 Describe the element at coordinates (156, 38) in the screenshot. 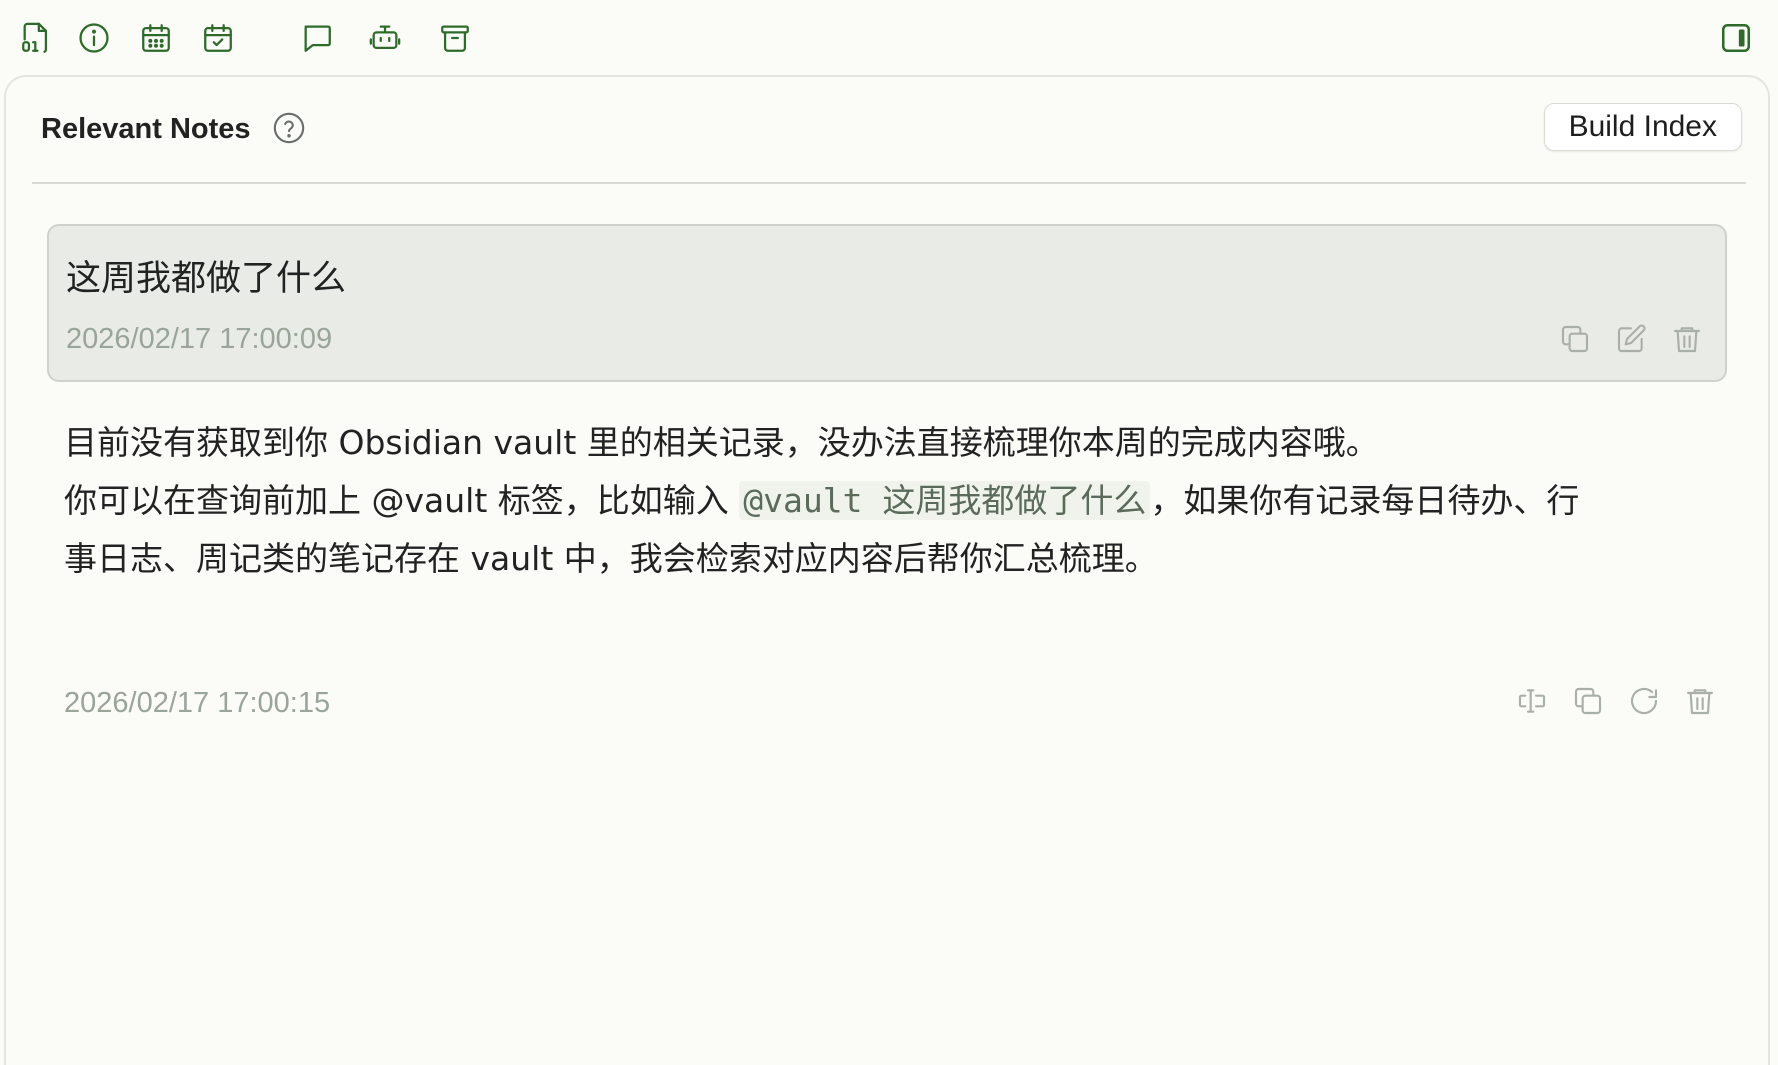

I see `calendar-icon` at that location.